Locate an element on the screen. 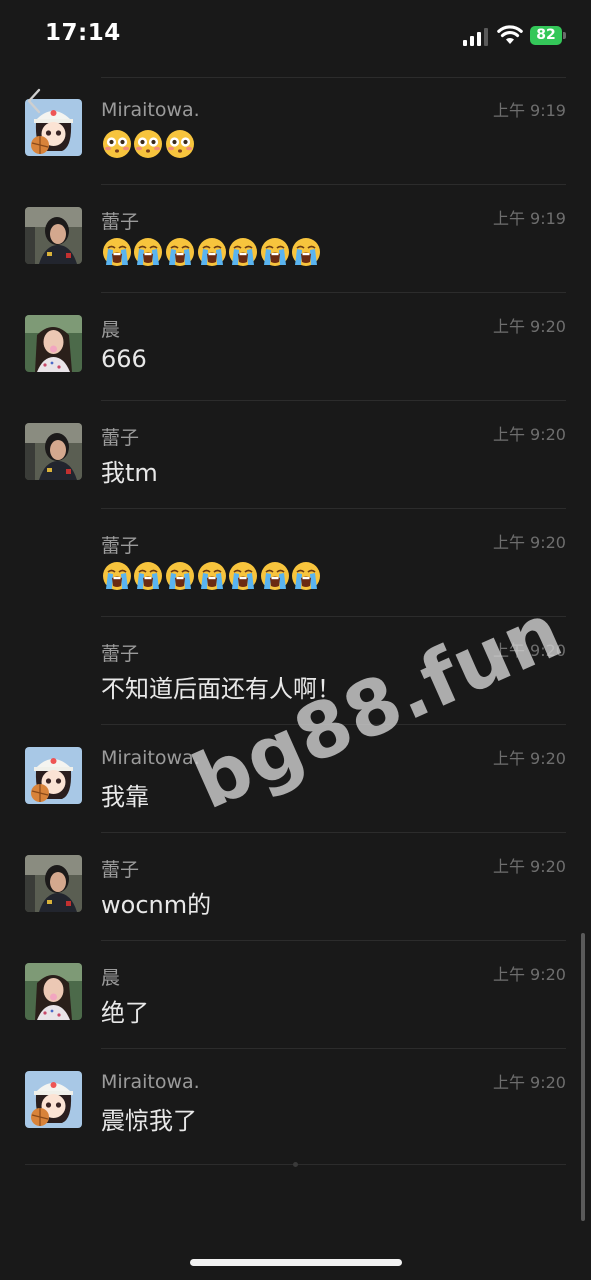  battery-tip is located at coordinates (564, 35).